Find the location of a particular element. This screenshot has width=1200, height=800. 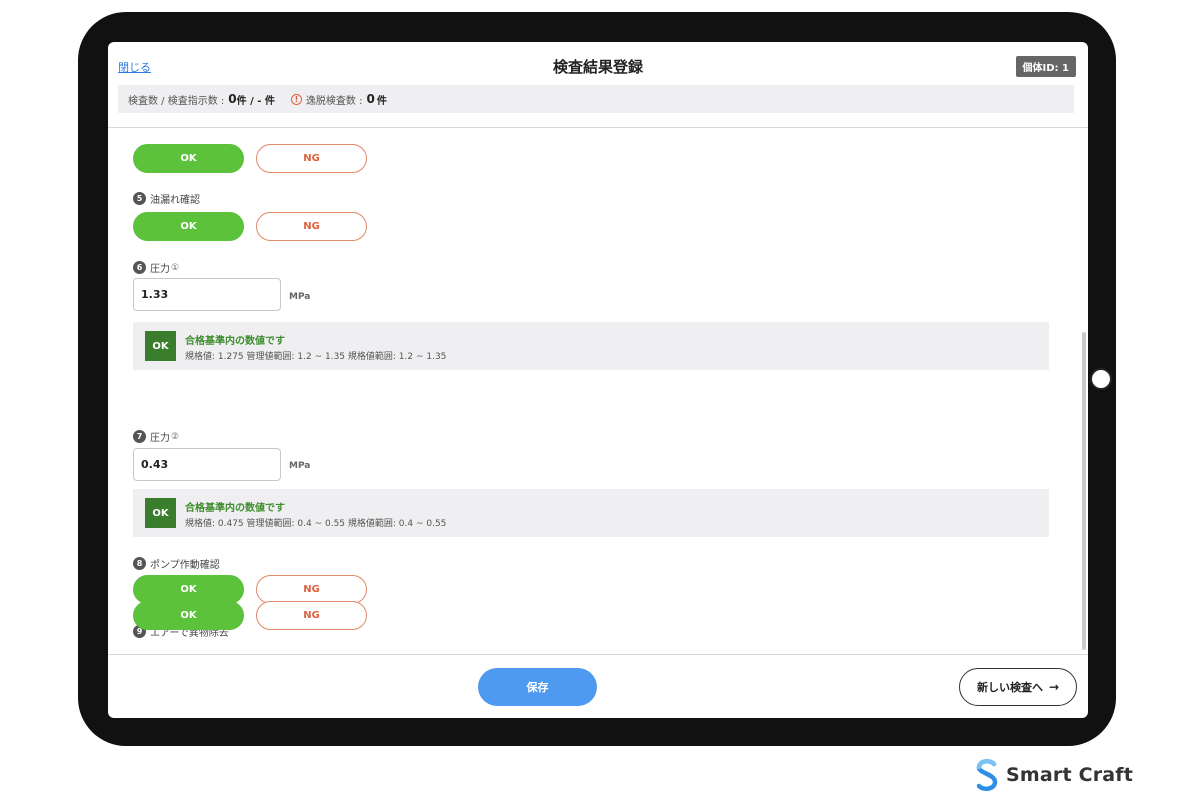

item-label: 6 圧力 ① is located at coordinates (156, 267).